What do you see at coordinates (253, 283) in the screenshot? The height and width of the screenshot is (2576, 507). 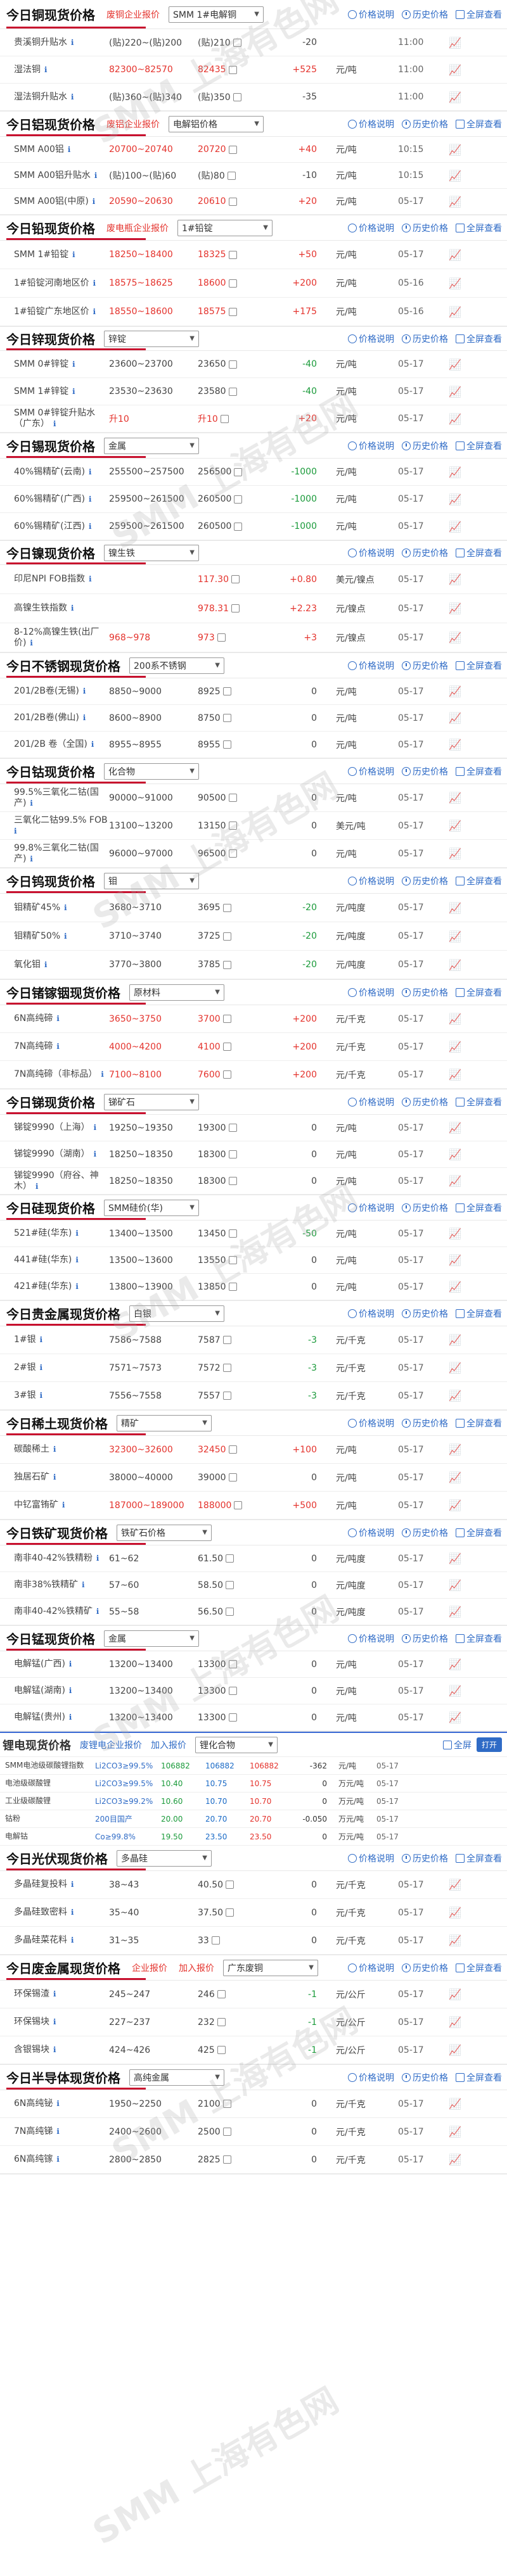 I see `price-row: 1#铅锭河南地区价 ℹ 18575~18625 18600 +200 元/吨 05-16 📈` at bounding box center [253, 283].